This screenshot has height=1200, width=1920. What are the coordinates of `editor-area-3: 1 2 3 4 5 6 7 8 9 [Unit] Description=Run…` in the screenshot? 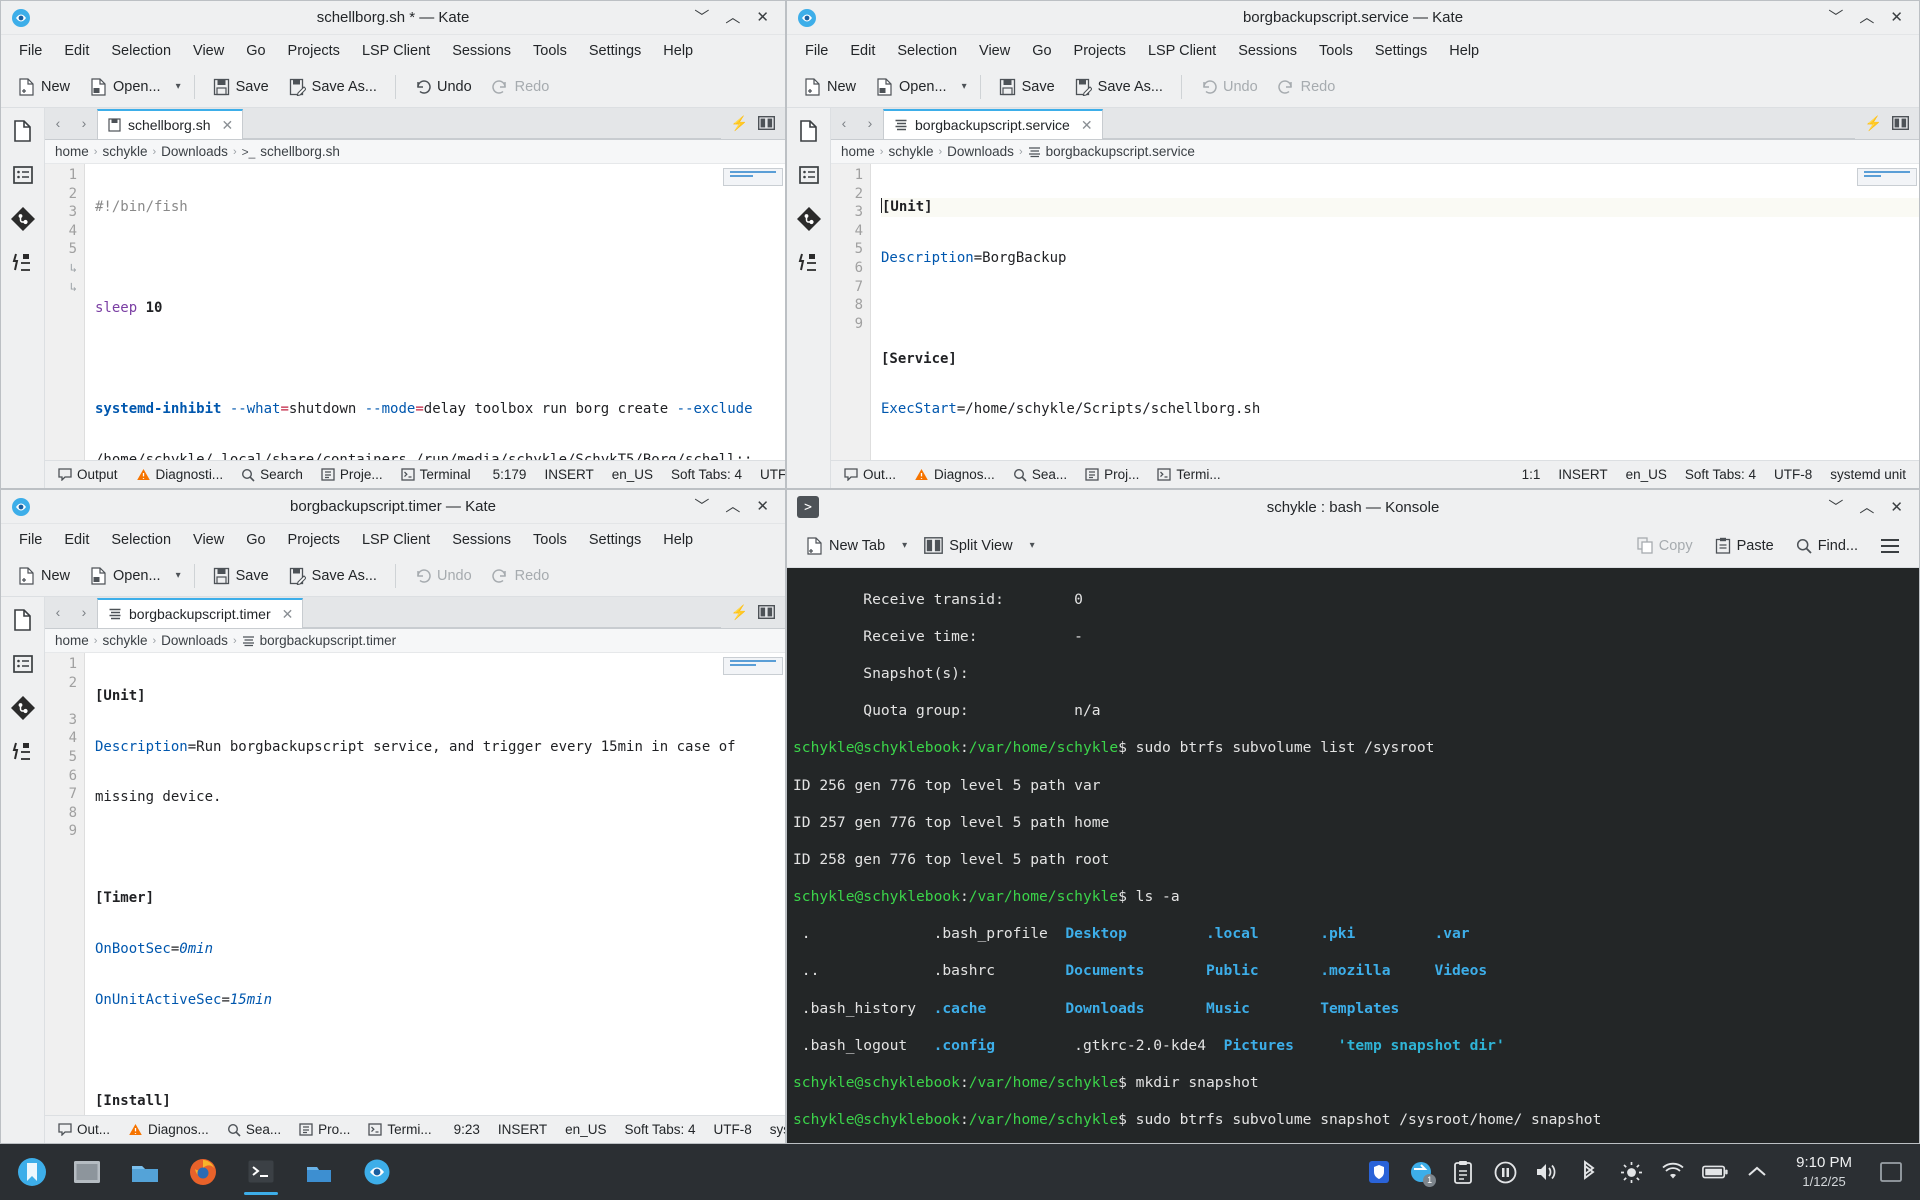 It's located at (415, 884).